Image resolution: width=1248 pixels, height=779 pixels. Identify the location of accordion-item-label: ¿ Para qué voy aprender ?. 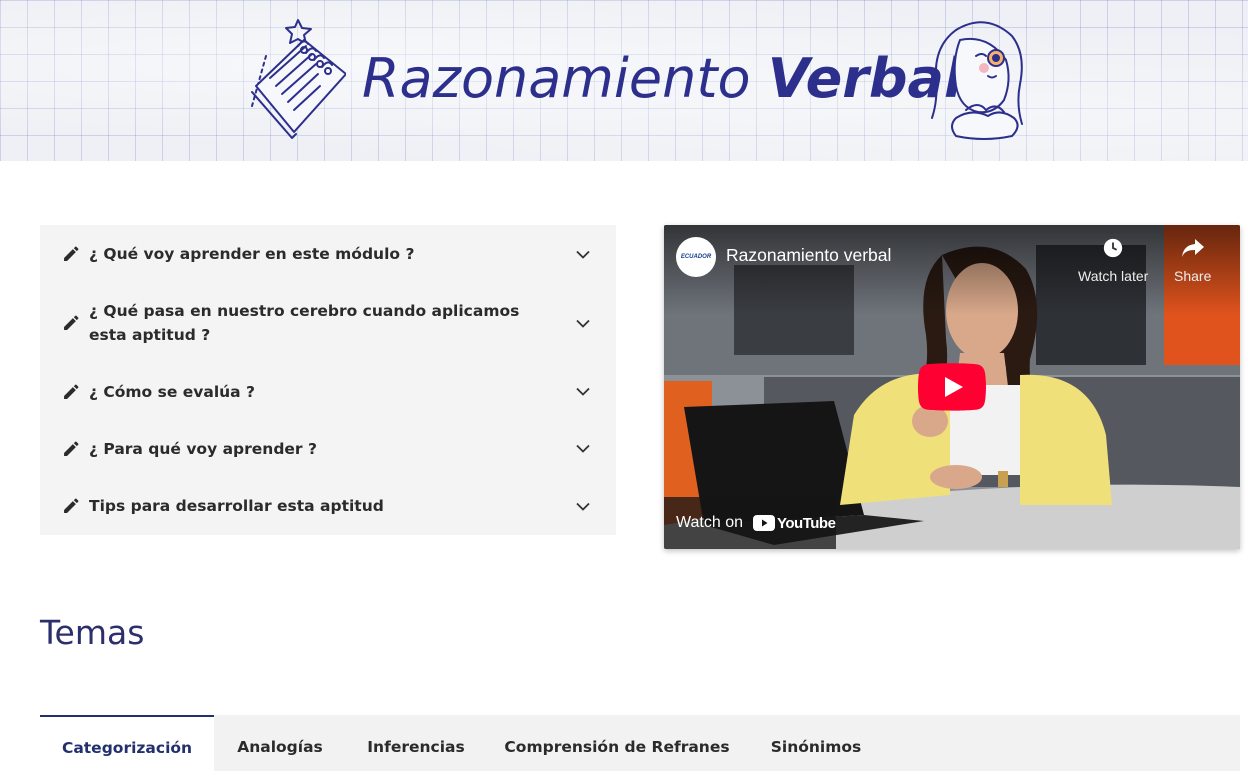
(203, 449).